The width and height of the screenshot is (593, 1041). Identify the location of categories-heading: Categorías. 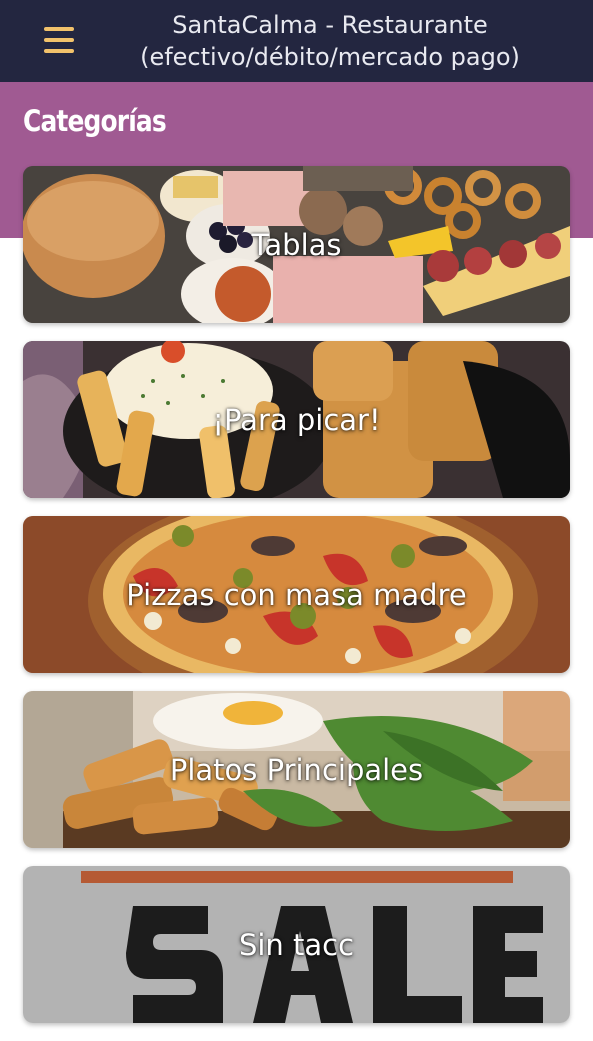
(95, 121).